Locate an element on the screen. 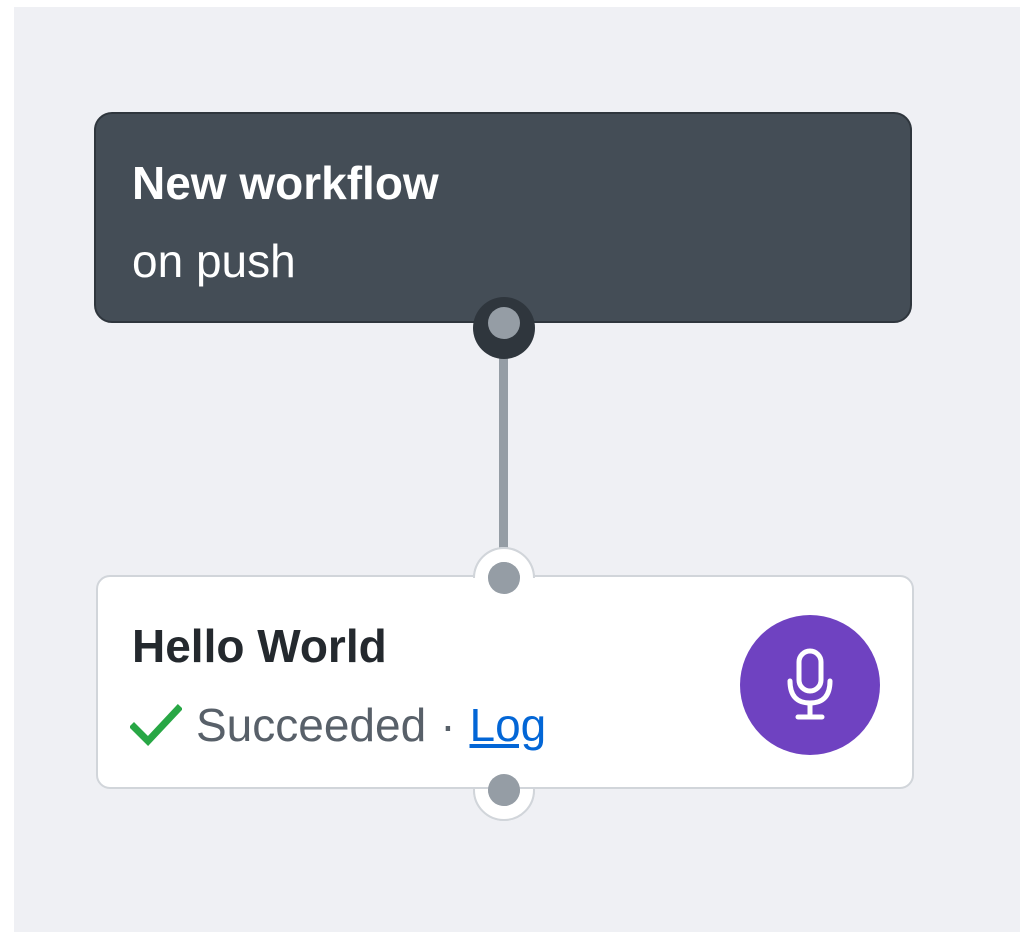 This screenshot has height=932, width=1020. check-icon is located at coordinates (156, 725).